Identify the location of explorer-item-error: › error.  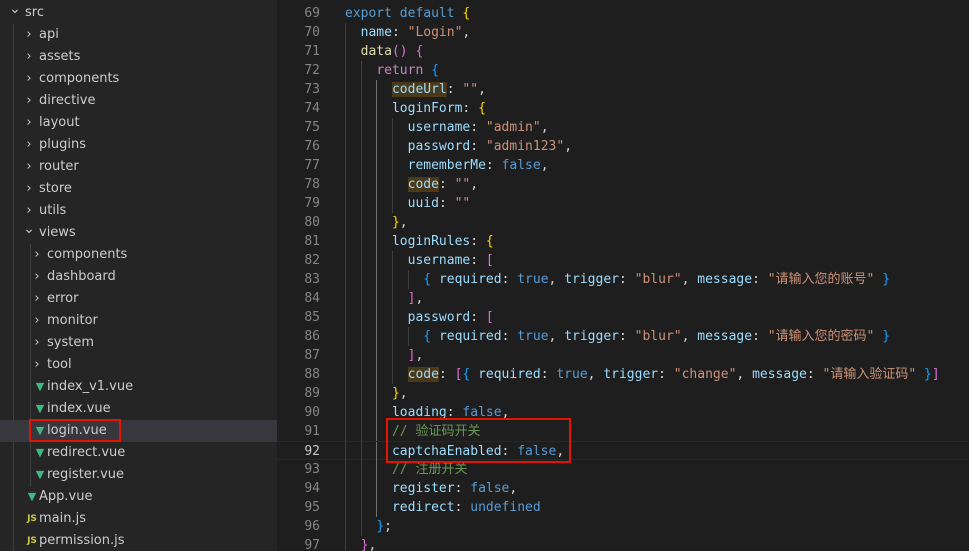
(138, 299).